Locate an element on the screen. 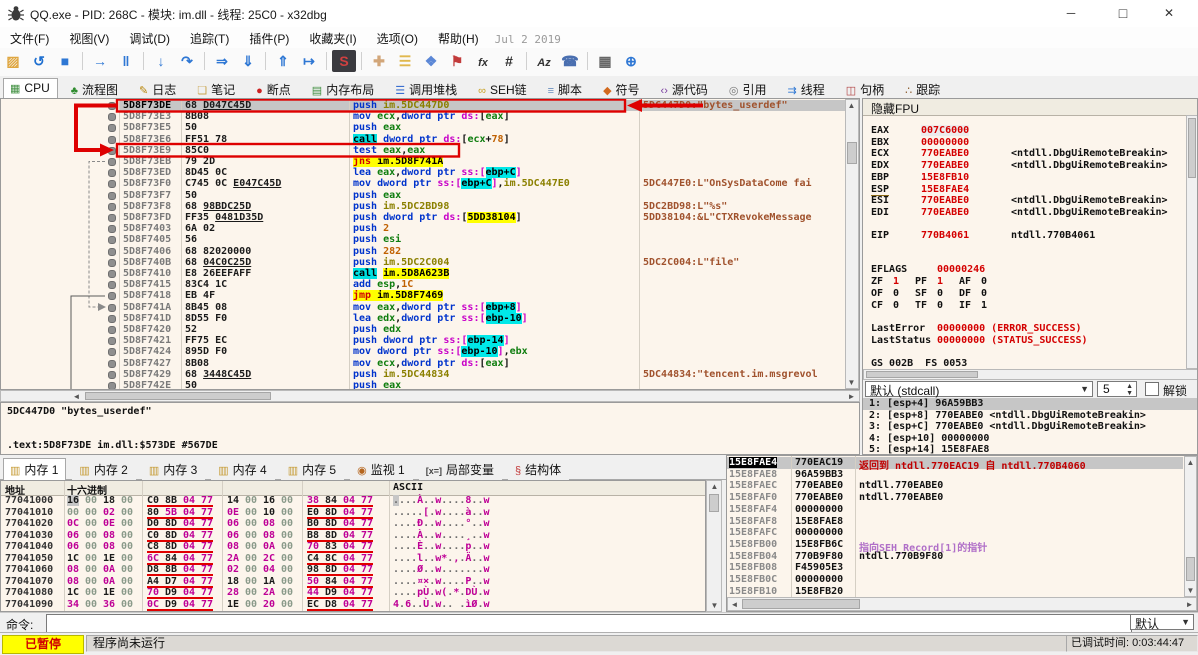 Image resolution: width=1198 pixels, height=655 pixels. pause-icon: ‖ is located at coordinates (126, 61).